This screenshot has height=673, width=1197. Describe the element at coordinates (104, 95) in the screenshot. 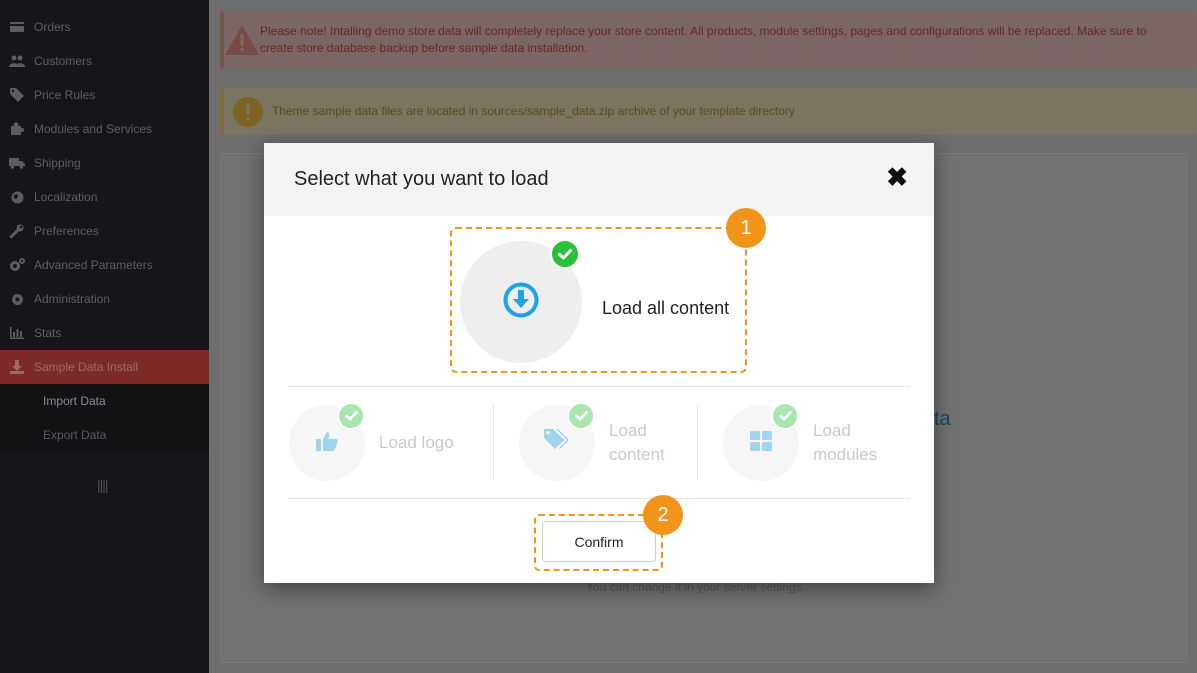

I see `sidebar-item-price-rules: Price Rules` at that location.